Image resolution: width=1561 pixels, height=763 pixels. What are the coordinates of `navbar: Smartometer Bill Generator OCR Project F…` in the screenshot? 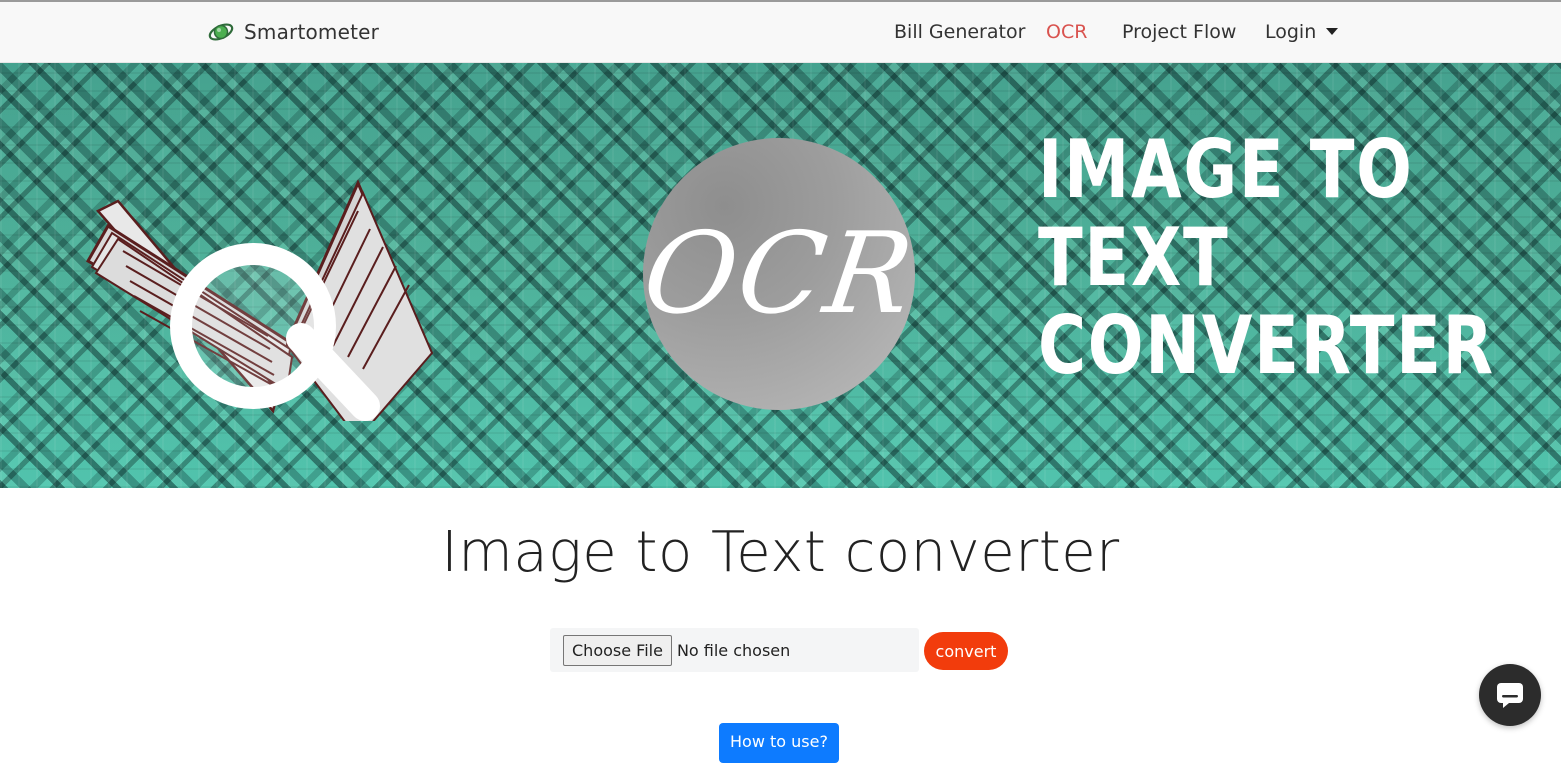 It's located at (780, 31).